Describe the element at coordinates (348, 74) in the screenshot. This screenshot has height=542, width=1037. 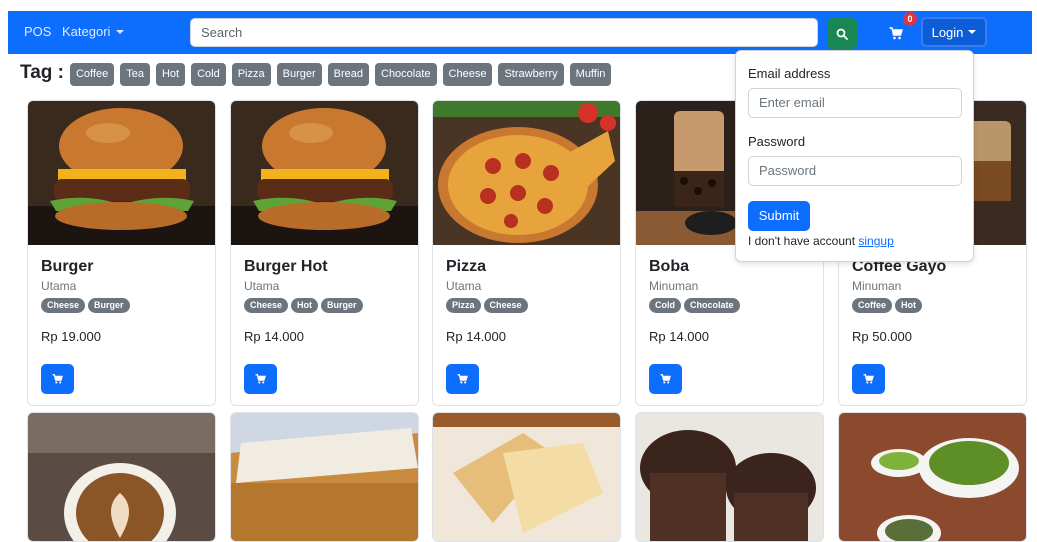
I see `tag-filter-button: Bread` at that location.